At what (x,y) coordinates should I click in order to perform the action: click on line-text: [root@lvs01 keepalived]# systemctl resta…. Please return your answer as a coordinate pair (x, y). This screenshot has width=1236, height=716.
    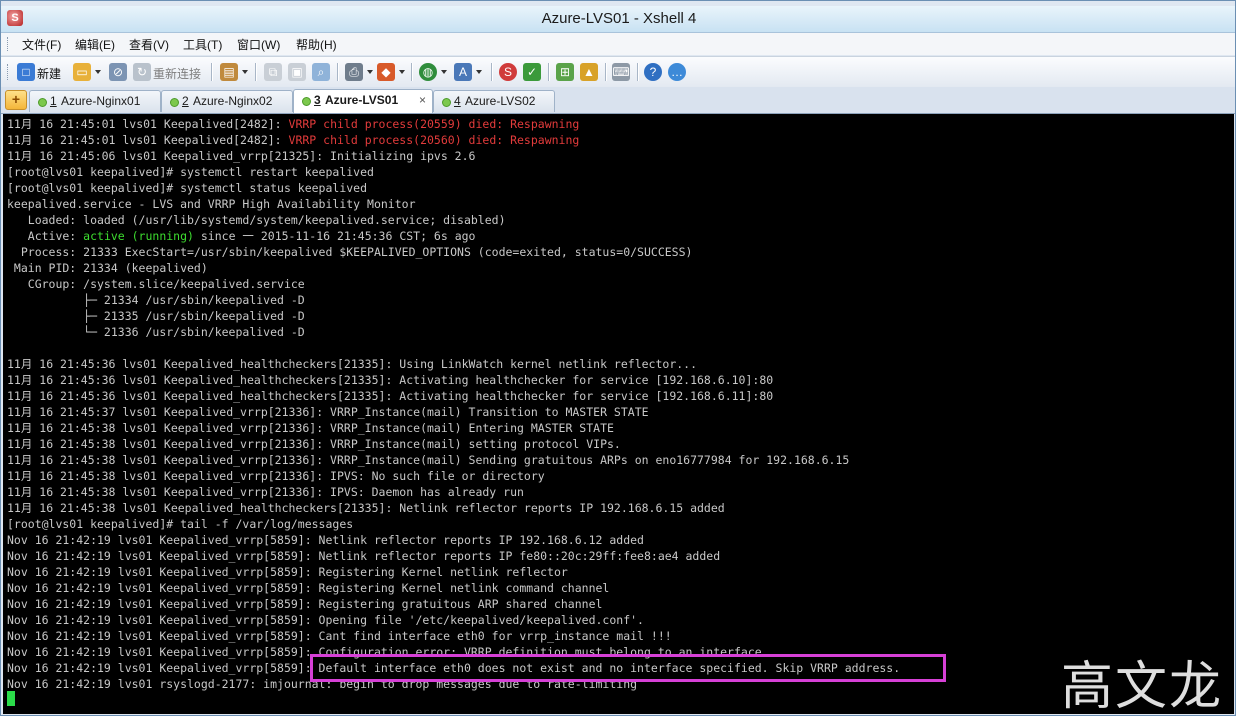
    Looking at the image, I should click on (190, 172).